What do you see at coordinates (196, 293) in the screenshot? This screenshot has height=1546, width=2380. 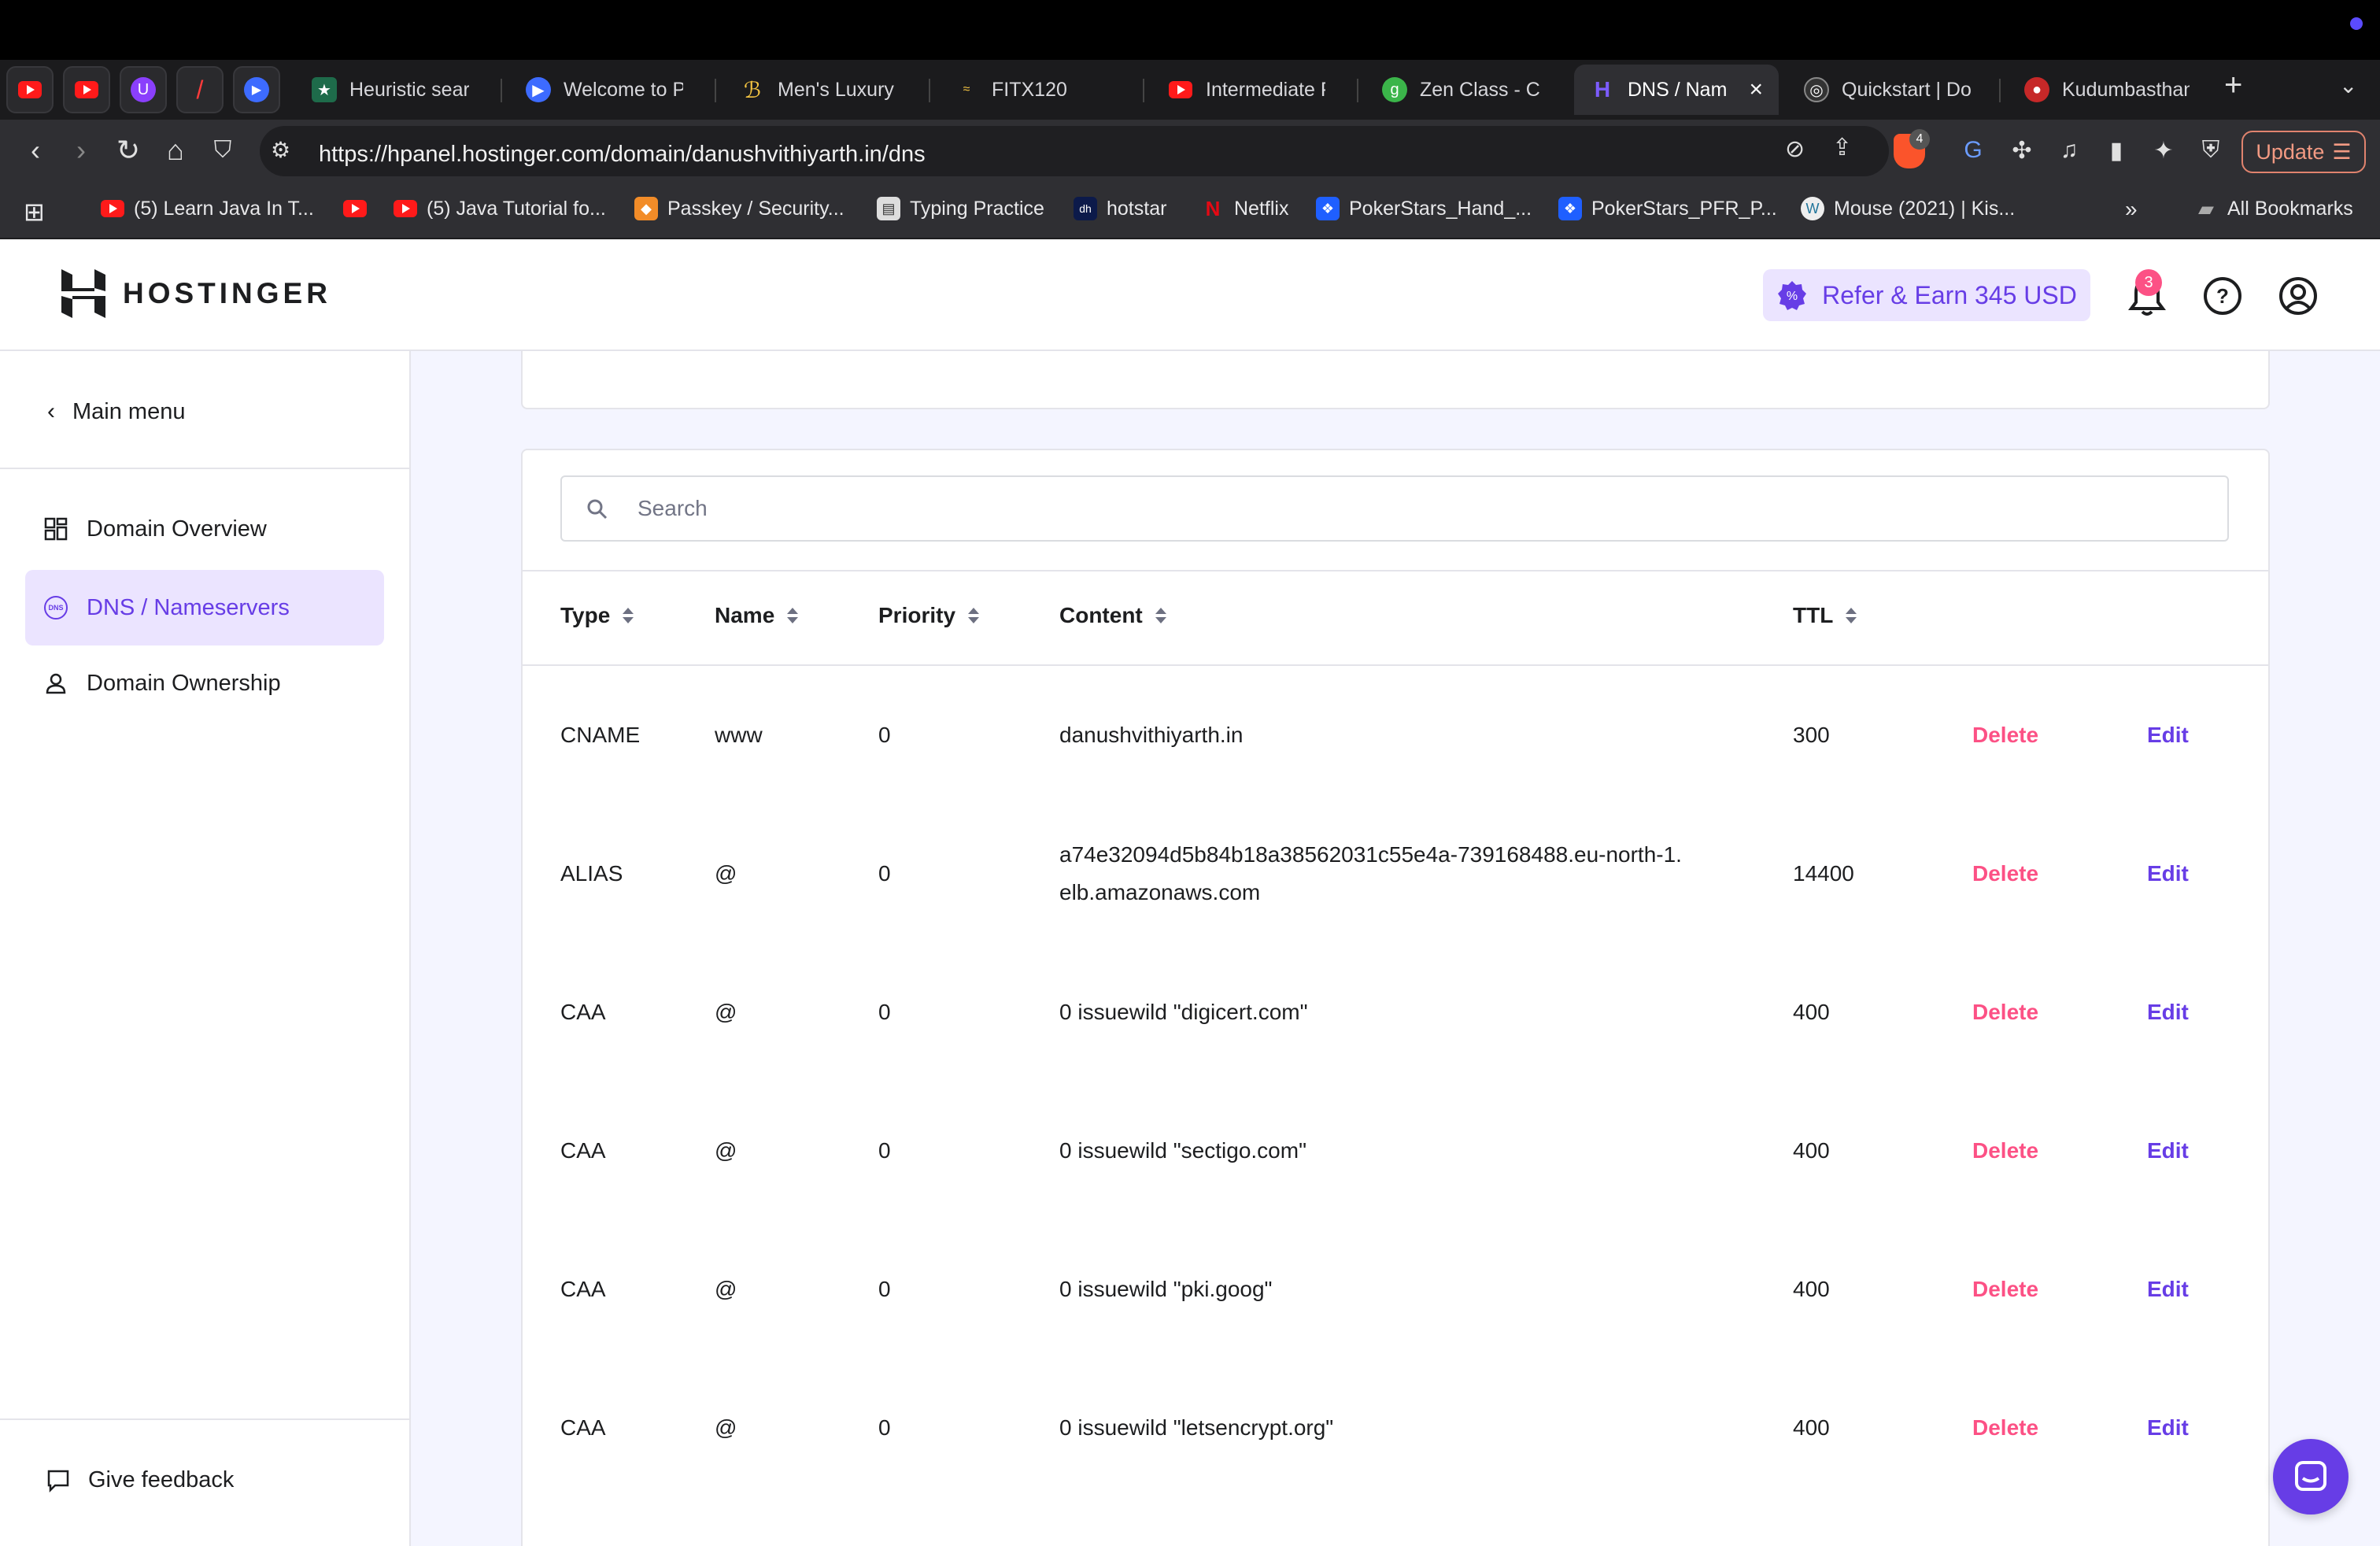 I see `hostinger-logo: HOSTINGER` at bounding box center [196, 293].